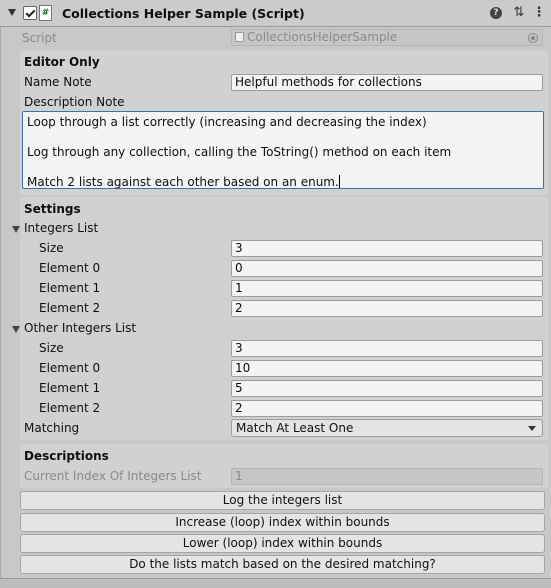 Image resolution: width=551 pixels, height=588 pixels. What do you see at coordinates (282, 522) in the screenshot?
I see `increase-index-button: Increase (loop) index within bounds` at bounding box center [282, 522].